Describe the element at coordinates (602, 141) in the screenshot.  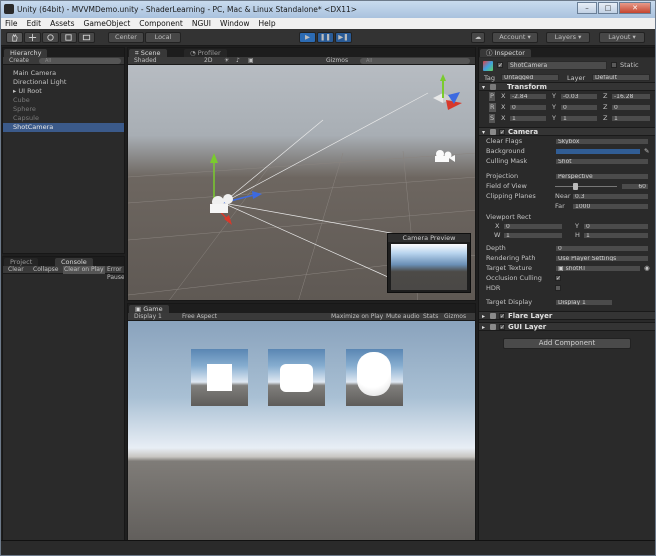
I see `clear-flags-dropdown: Skybox` at that location.